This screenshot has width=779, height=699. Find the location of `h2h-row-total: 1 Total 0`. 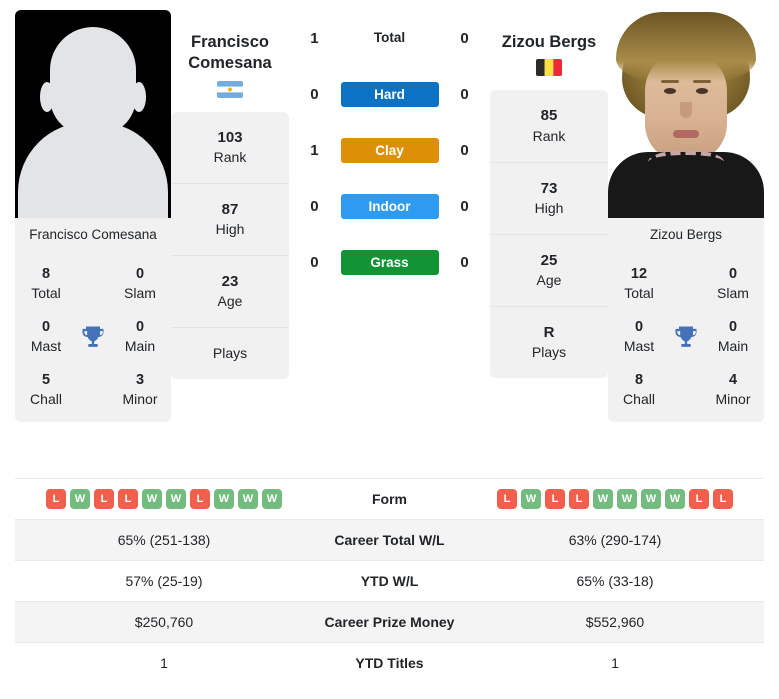

h2h-row-total: 1 Total 0 is located at coordinates (389, 38).